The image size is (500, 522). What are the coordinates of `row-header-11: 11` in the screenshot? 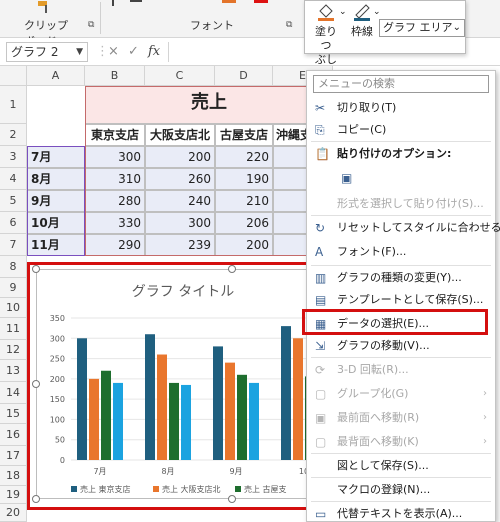 It's located at (13, 329).